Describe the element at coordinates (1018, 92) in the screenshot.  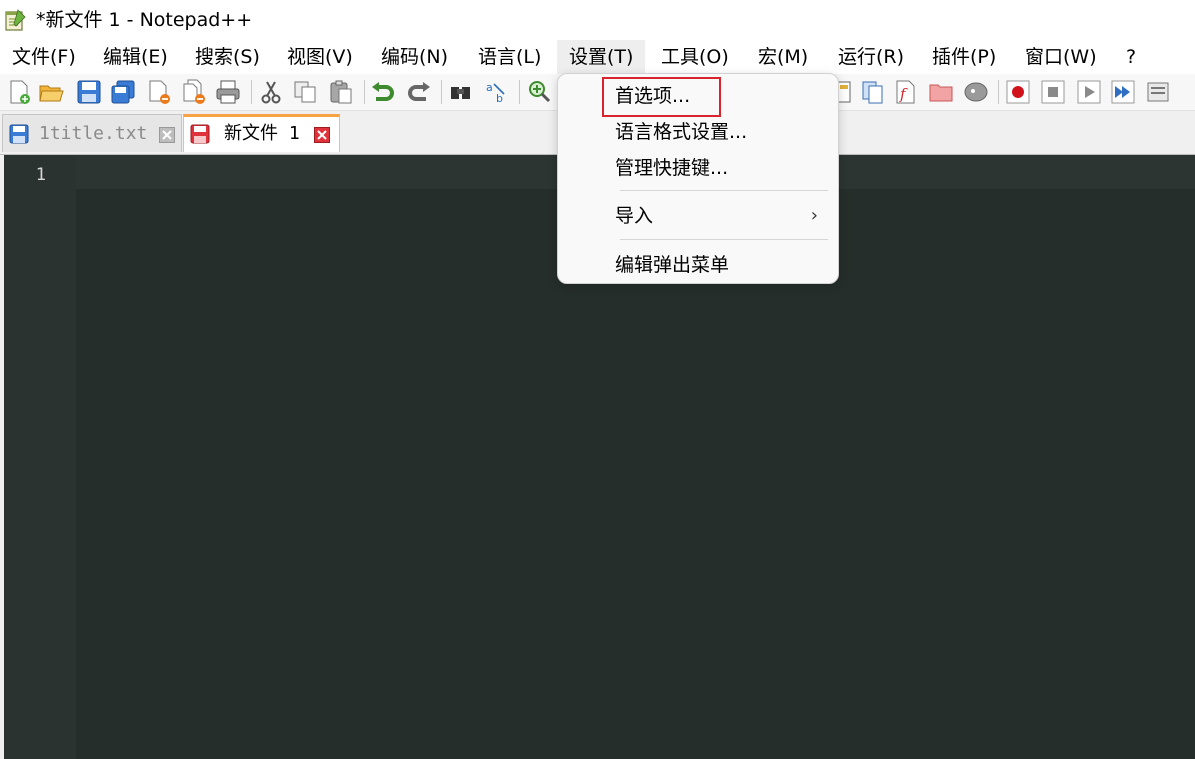
I see `record-macro-icon` at that location.